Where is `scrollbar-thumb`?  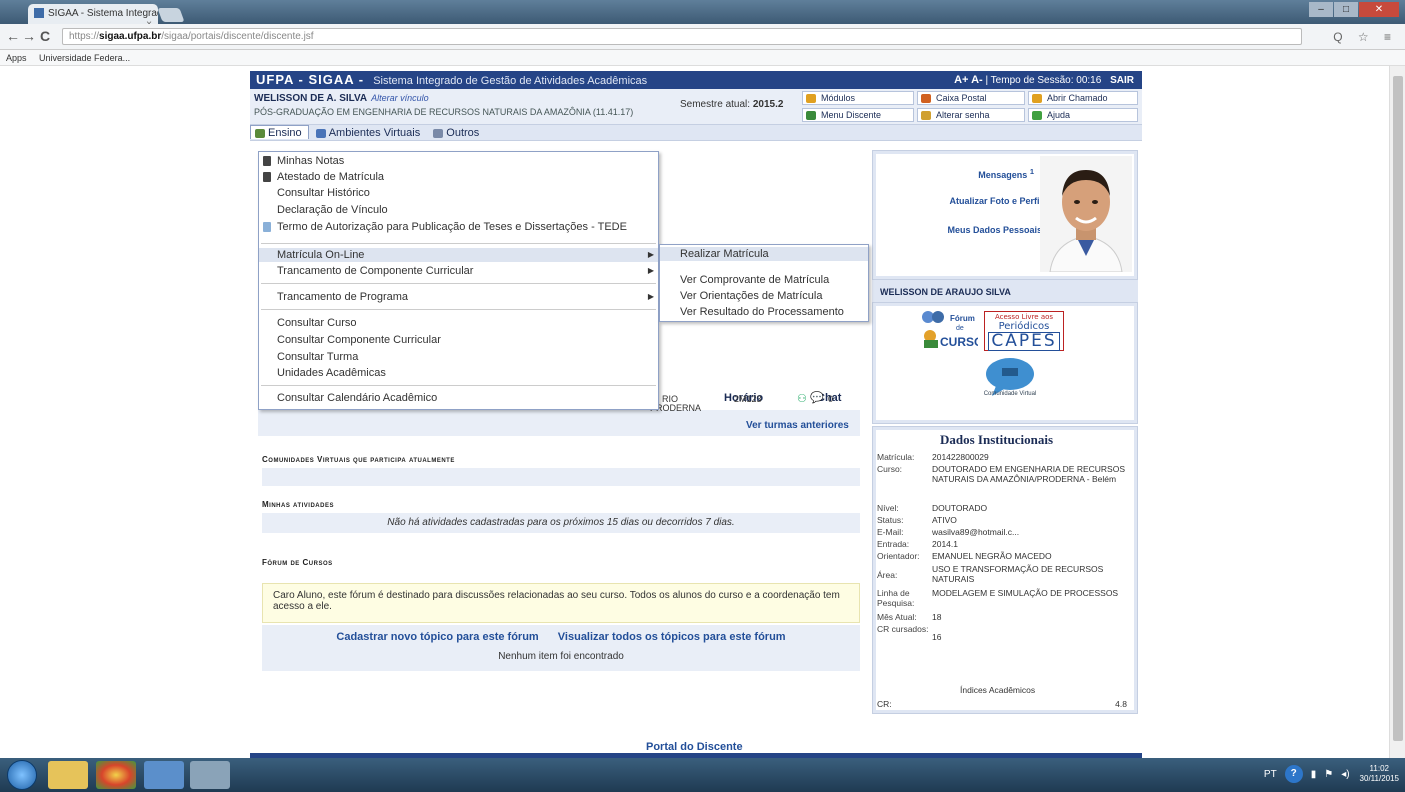
scrollbar-thumb is located at coordinates (1398, 408).